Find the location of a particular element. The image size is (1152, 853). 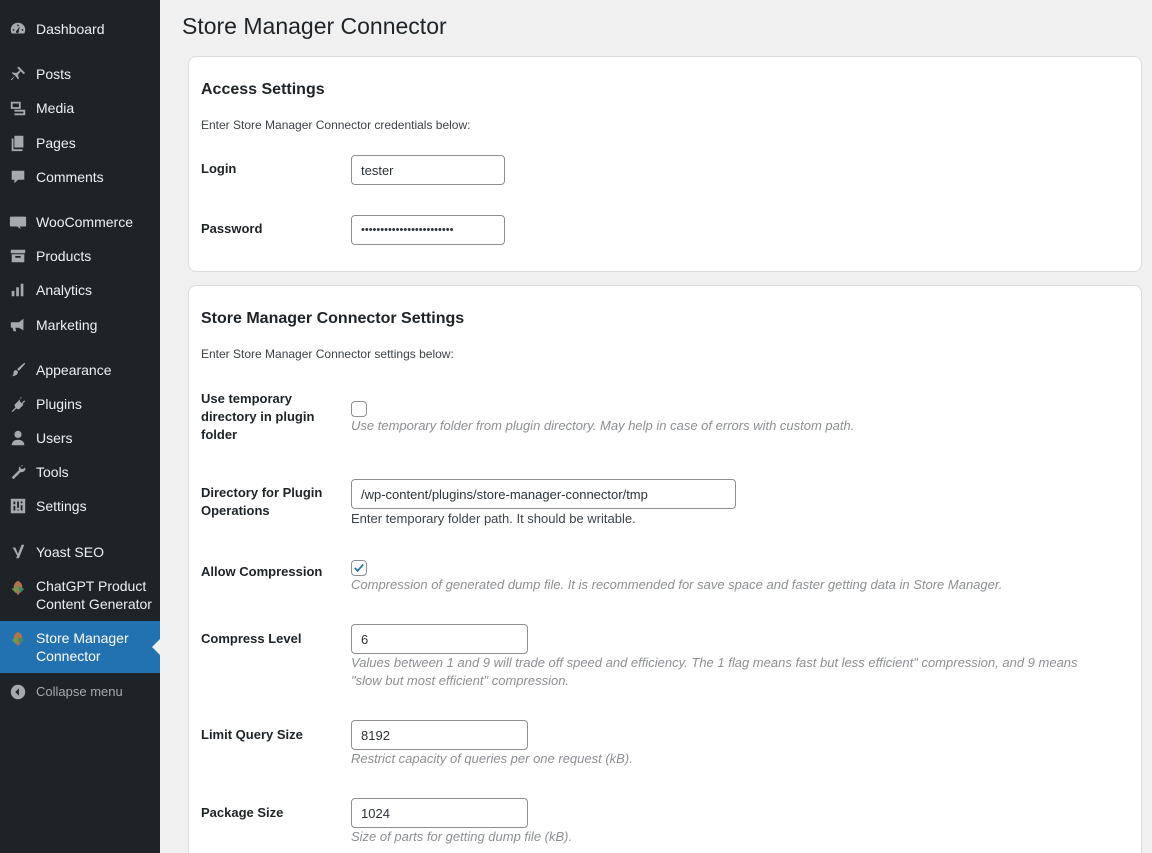

sidebar-item-label: ChatGPT Product Content Generator is located at coordinates (94, 595).